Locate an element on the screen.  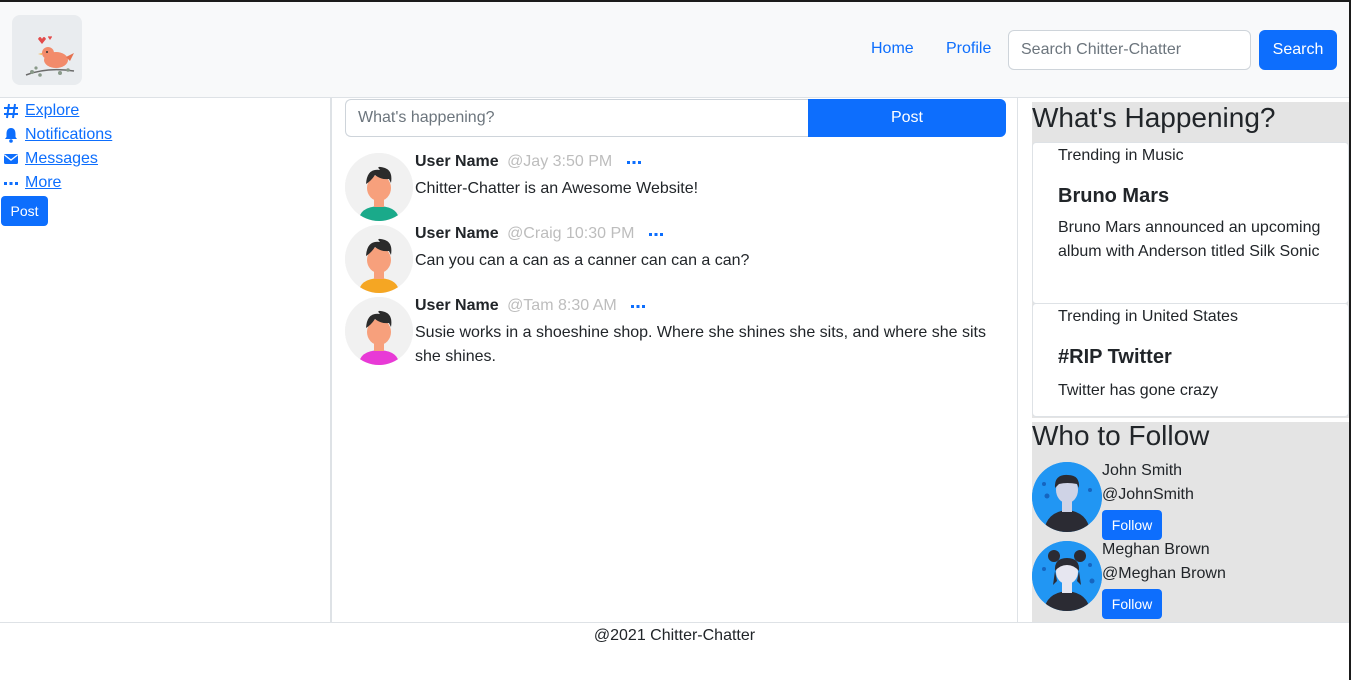
search-input is located at coordinates (1129, 50).